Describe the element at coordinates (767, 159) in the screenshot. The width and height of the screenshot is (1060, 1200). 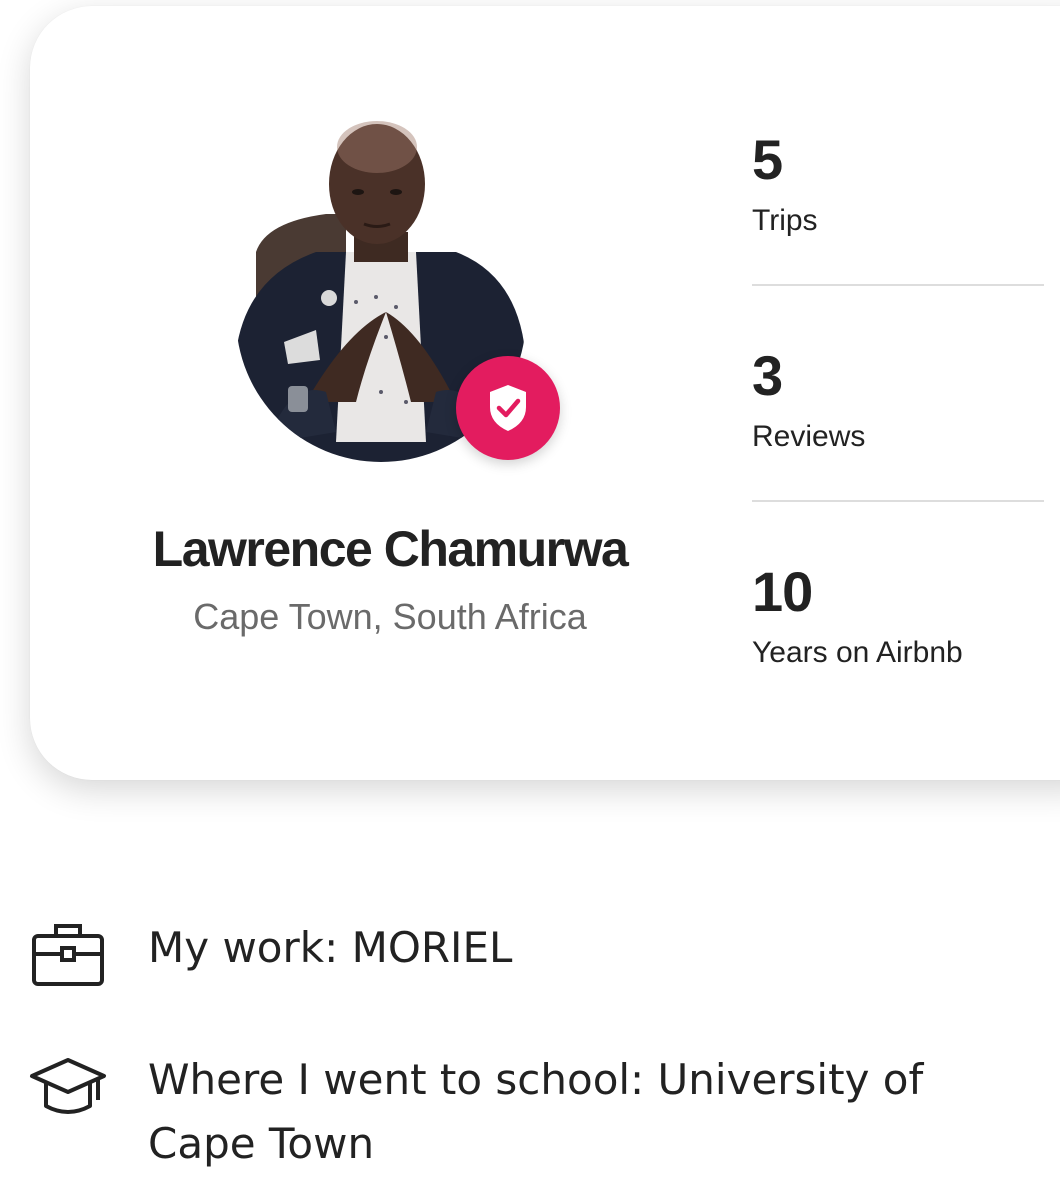
I see `stat-value: 5` at that location.